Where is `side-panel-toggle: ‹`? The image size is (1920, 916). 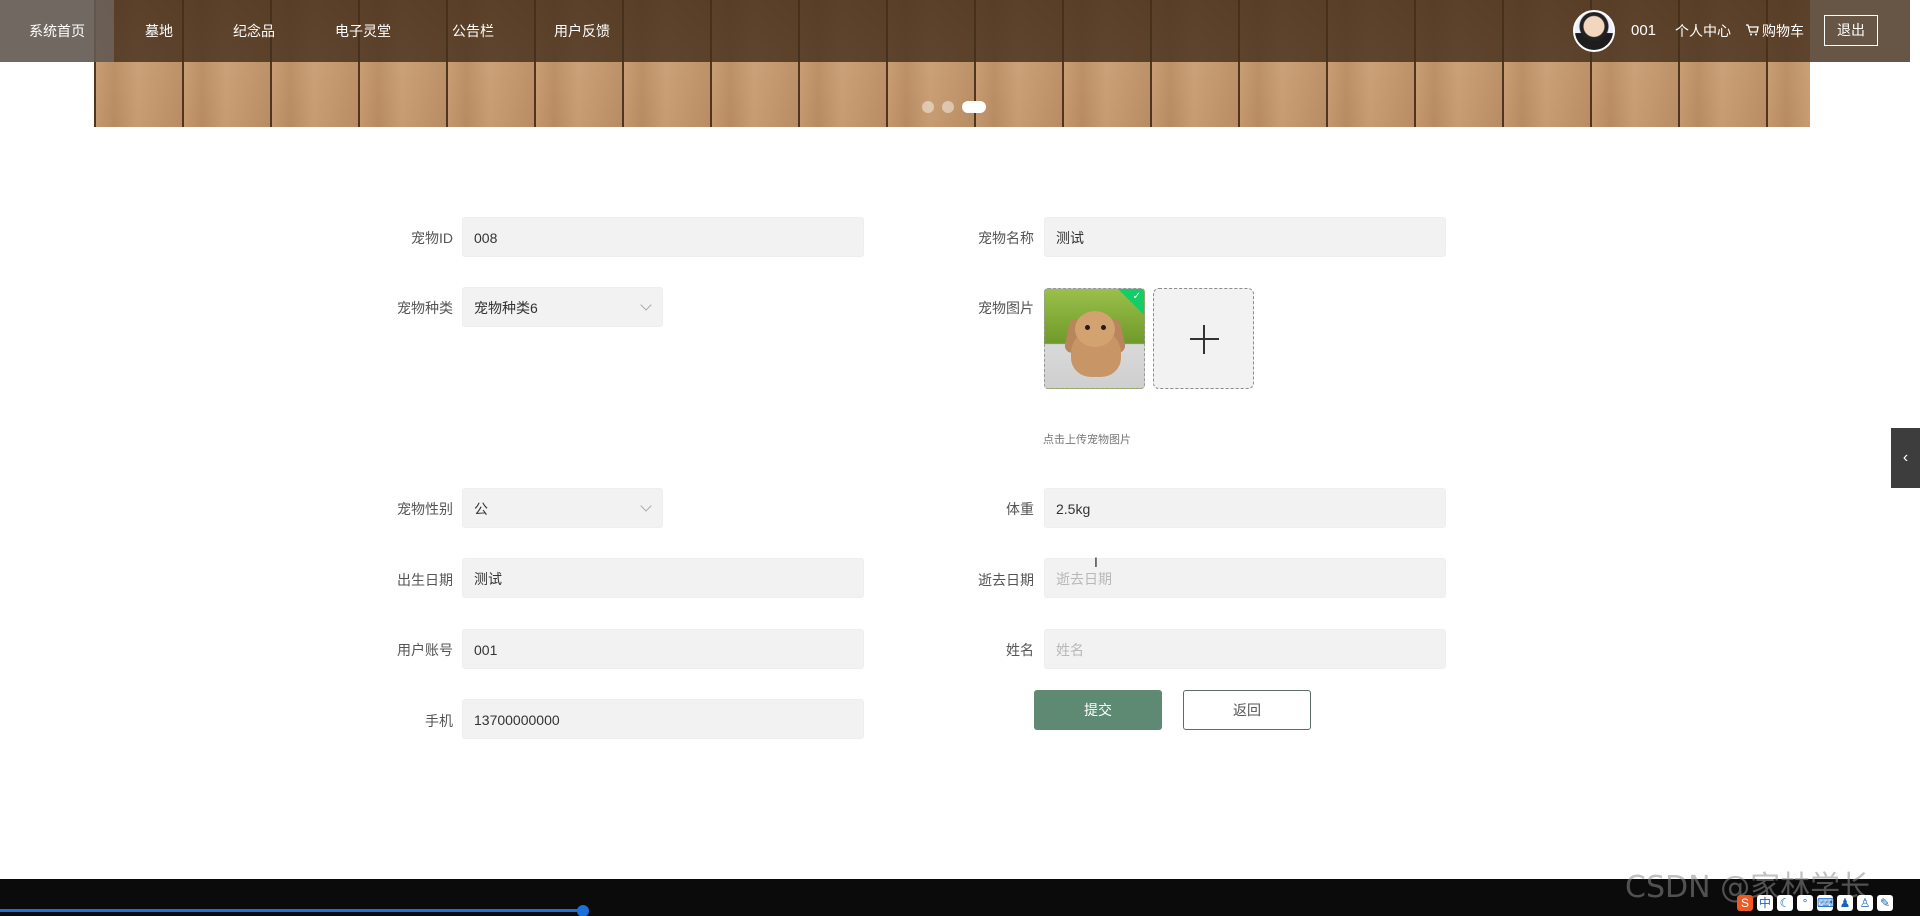 side-panel-toggle: ‹ is located at coordinates (1905, 458).